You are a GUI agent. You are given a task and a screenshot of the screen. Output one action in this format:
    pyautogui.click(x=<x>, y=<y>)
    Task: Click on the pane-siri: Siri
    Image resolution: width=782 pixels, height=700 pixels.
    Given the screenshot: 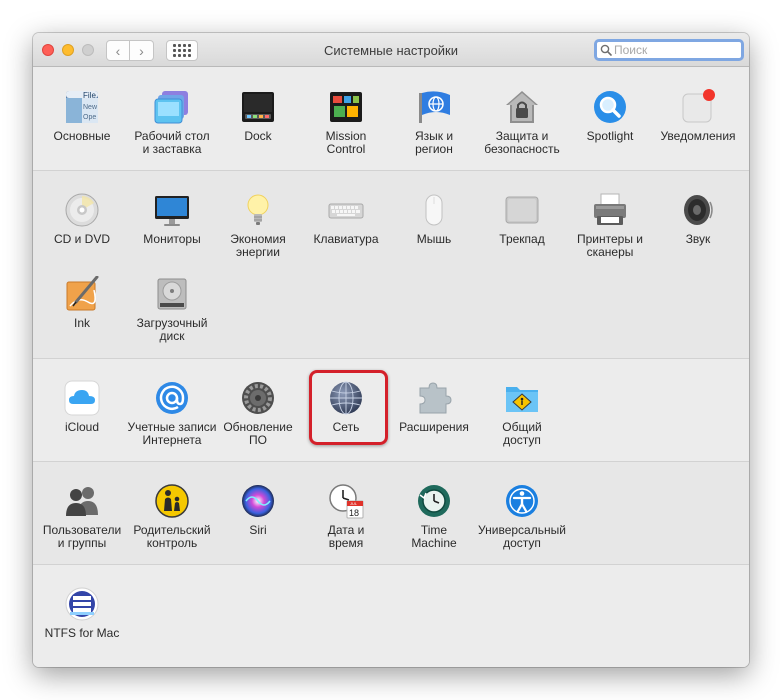 What is the action you would take?
    pyautogui.click(x=258, y=525)
    